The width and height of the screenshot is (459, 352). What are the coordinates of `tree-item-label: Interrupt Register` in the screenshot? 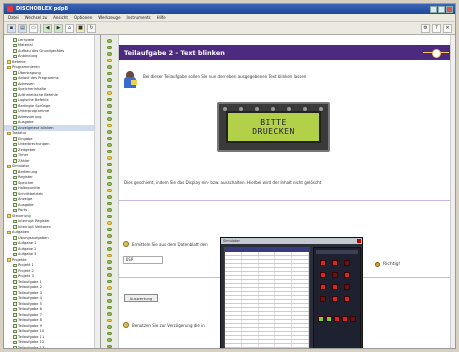 It's located at (34, 221).